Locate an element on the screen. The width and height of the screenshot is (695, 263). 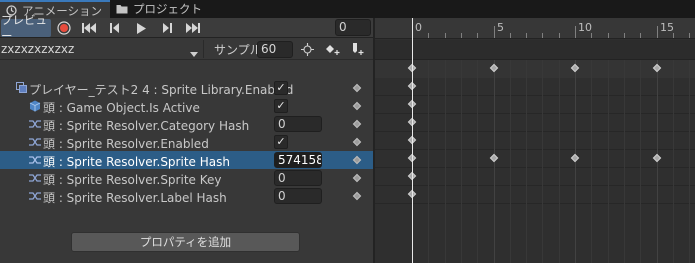
record-button is located at coordinates (64, 28).